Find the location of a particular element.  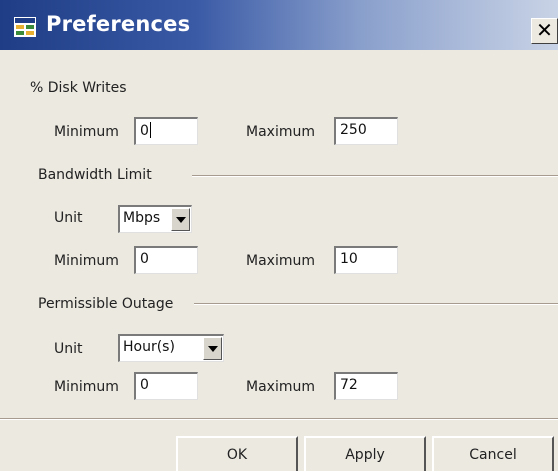

outage-separator is located at coordinates (376, 304).